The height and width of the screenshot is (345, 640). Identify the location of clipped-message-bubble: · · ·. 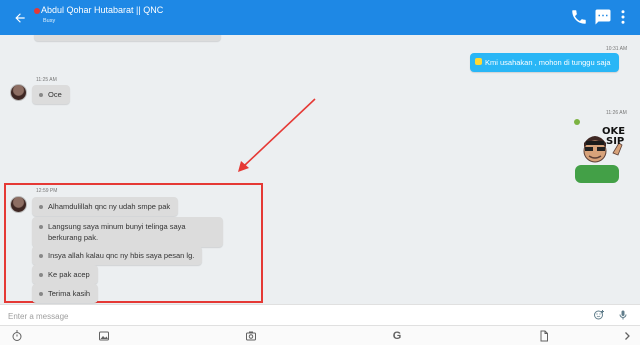
(127, 38).